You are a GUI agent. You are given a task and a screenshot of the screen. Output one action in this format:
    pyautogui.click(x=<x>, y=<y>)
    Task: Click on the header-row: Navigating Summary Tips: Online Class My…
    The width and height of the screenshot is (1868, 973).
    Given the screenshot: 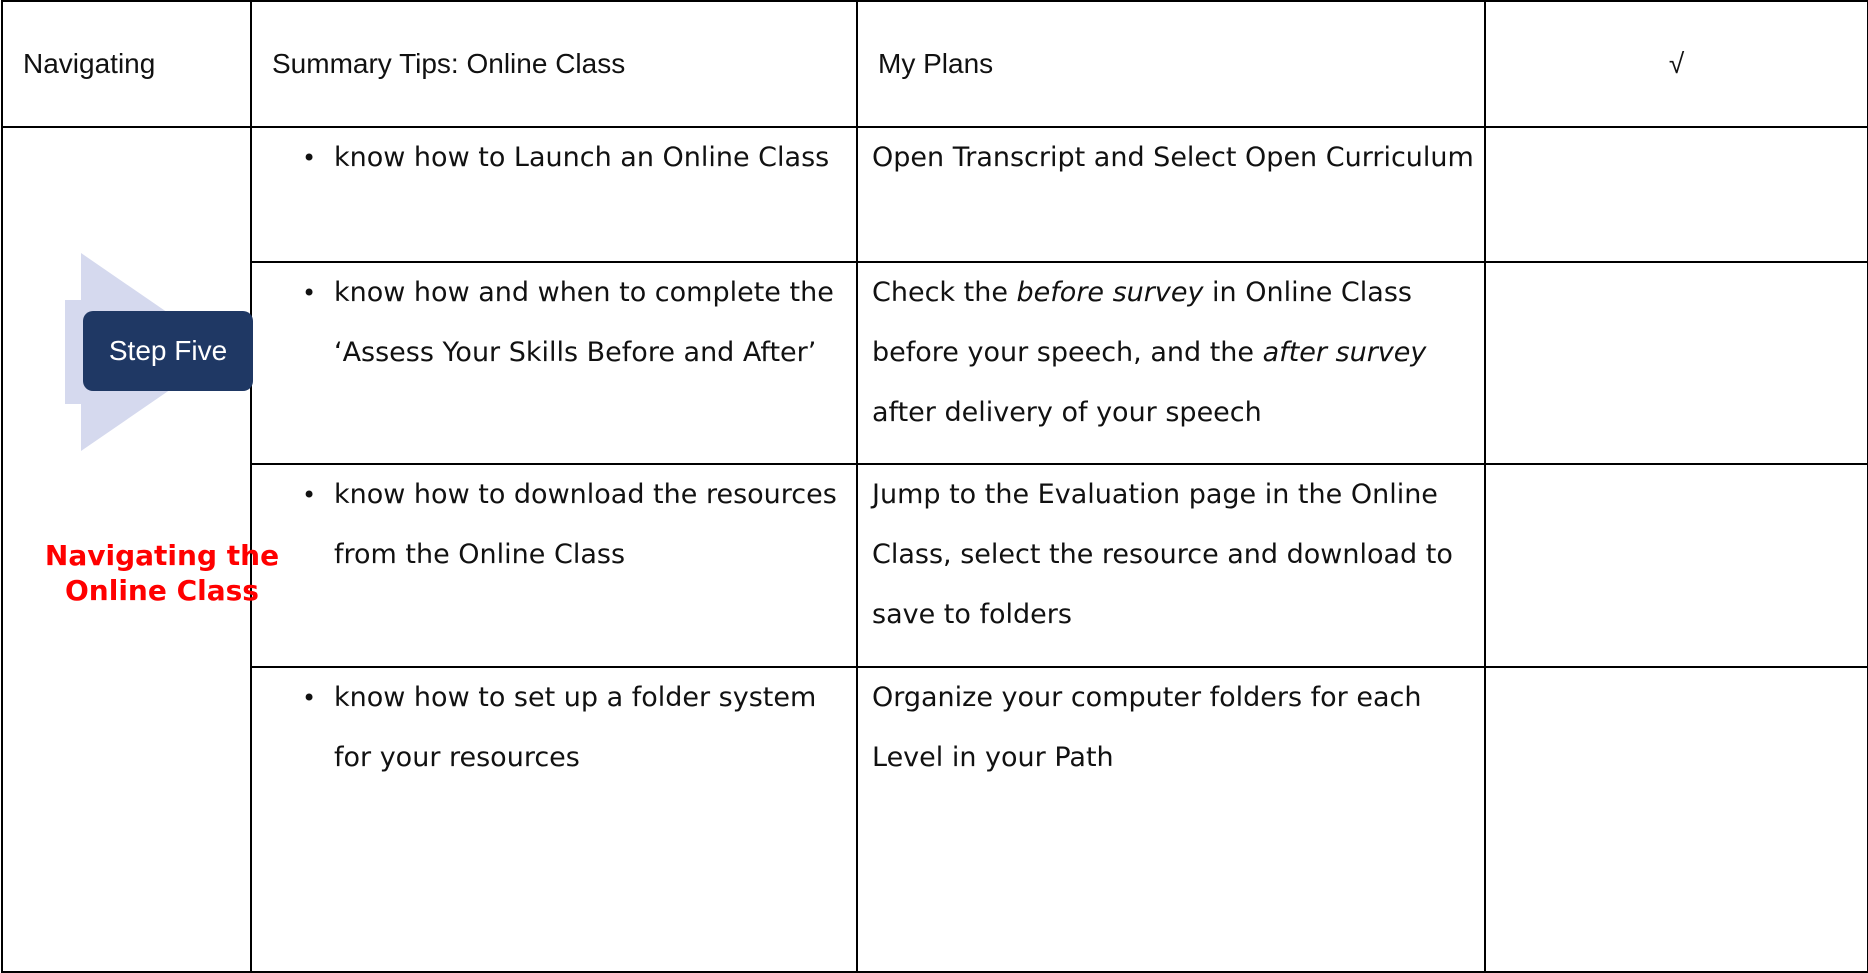 What is the action you would take?
    pyautogui.click(x=934, y=64)
    